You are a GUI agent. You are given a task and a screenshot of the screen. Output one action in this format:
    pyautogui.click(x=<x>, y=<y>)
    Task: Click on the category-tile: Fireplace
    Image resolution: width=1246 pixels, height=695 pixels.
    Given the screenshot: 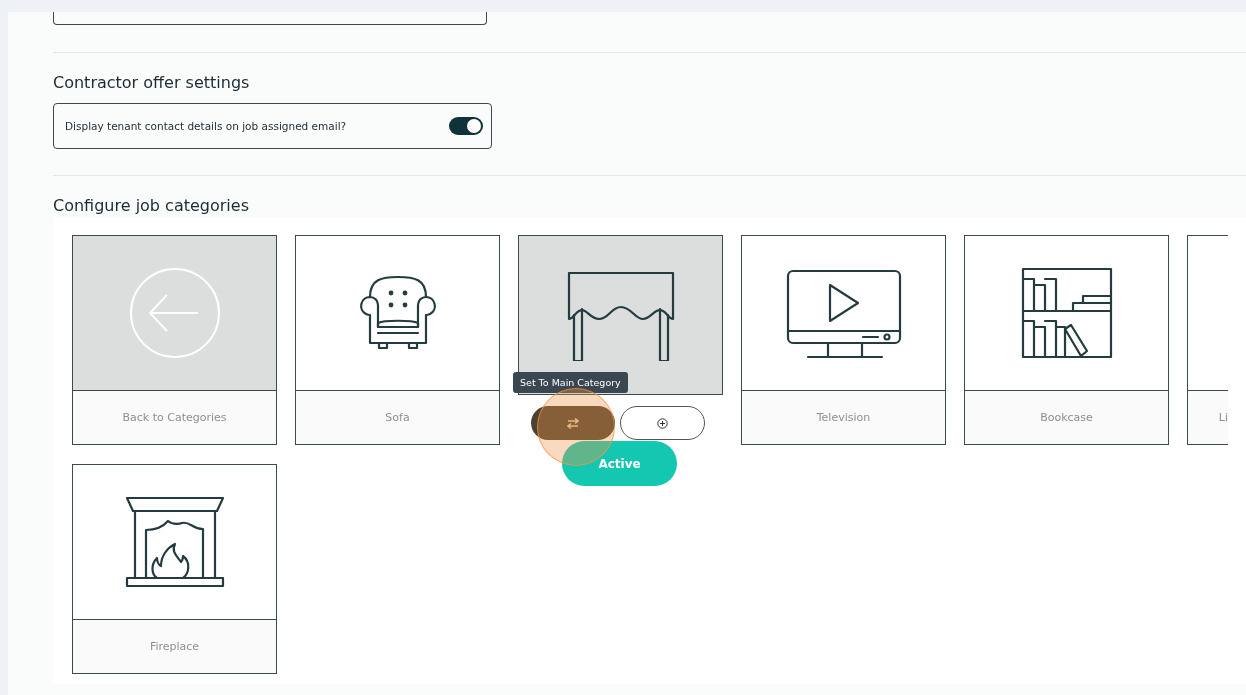 What is the action you would take?
    pyautogui.click(x=174, y=569)
    